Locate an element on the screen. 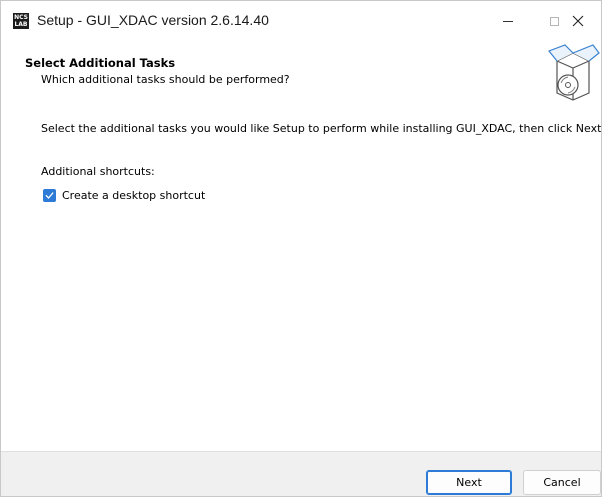  page-title: Select Additional Tasks is located at coordinates (100, 63).